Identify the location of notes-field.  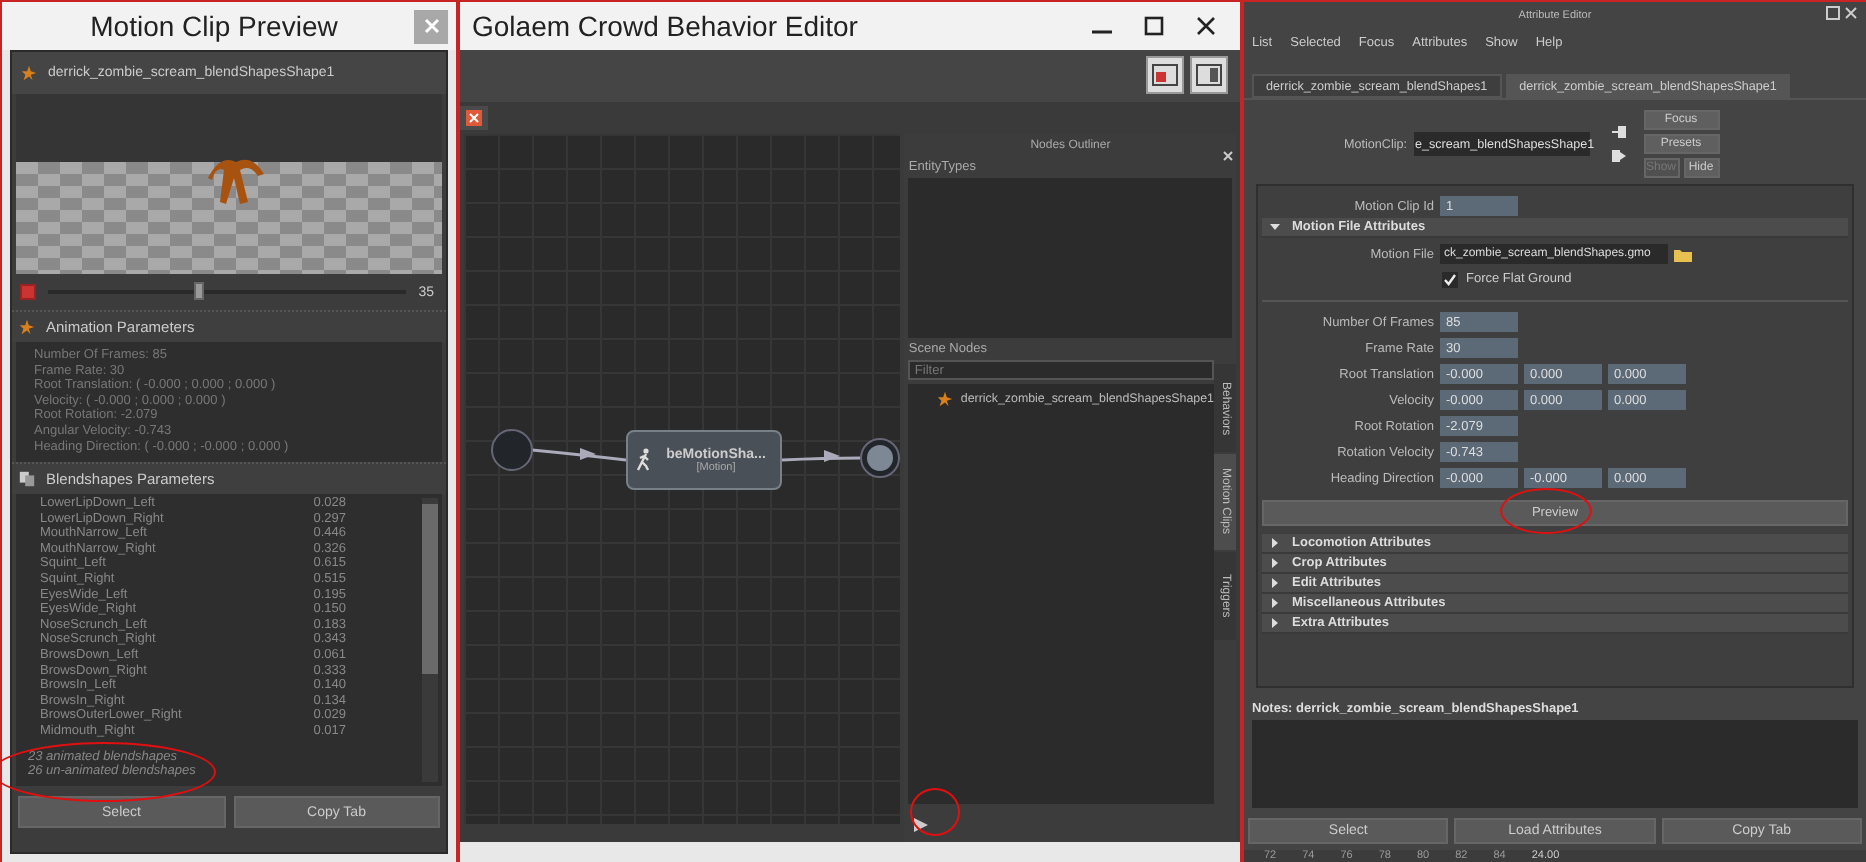
(1555, 764).